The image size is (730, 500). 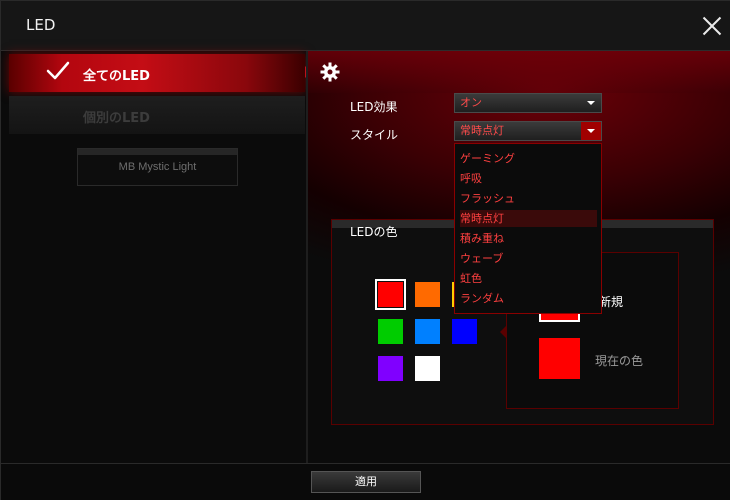 What do you see at coordinates (365, 26) in the screenshot?
I see `title-bar: LED` at bounding box center [365, 26].